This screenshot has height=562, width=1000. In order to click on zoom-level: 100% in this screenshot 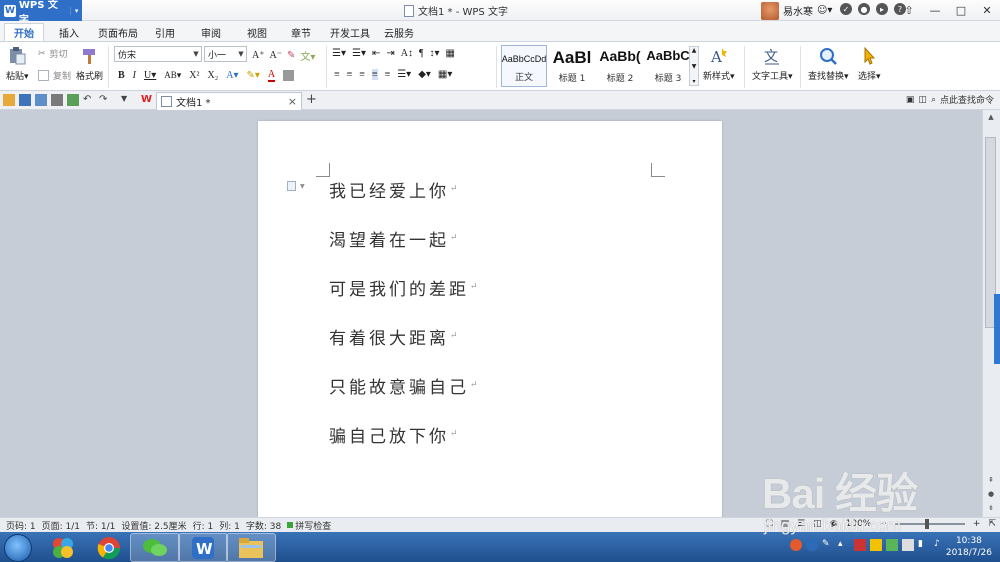, I will do `click(859, 524)`.